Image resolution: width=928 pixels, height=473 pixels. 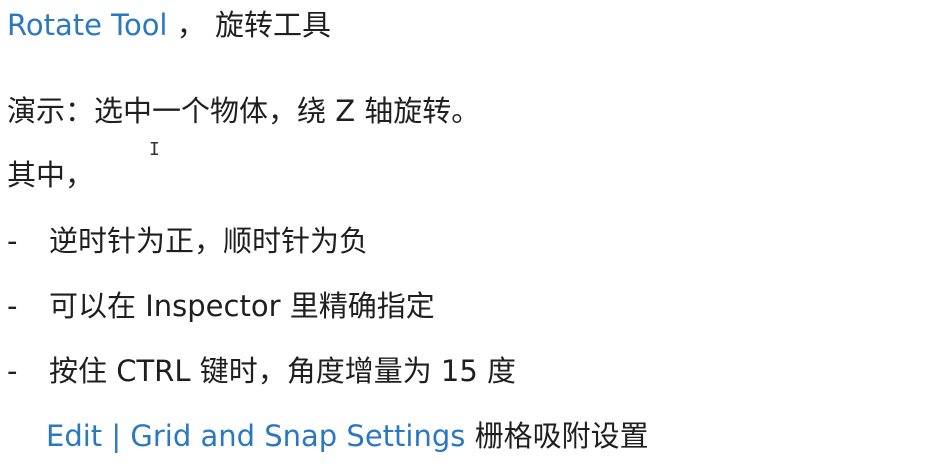 I want to click on page-heading: Rotate Tool ， 旋转工具, so click(x=169, y=25).